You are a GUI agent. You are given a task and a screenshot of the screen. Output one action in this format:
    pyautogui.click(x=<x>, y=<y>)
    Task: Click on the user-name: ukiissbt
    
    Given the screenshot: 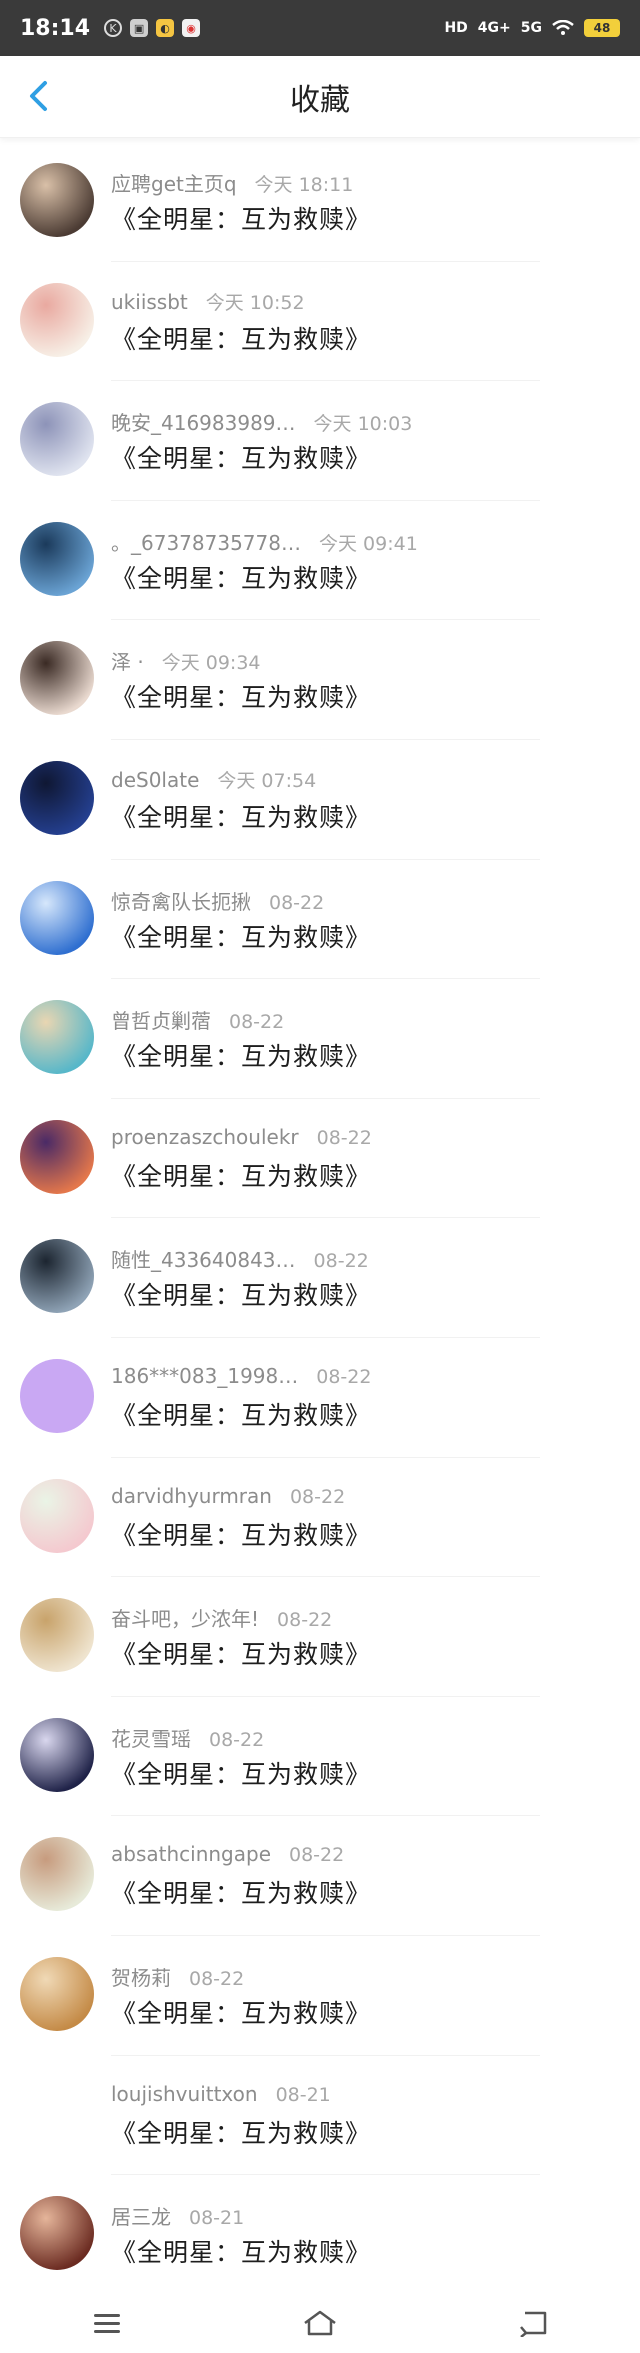 What is the action you would take?
    pyautogui.click(x=149, y=302)
    